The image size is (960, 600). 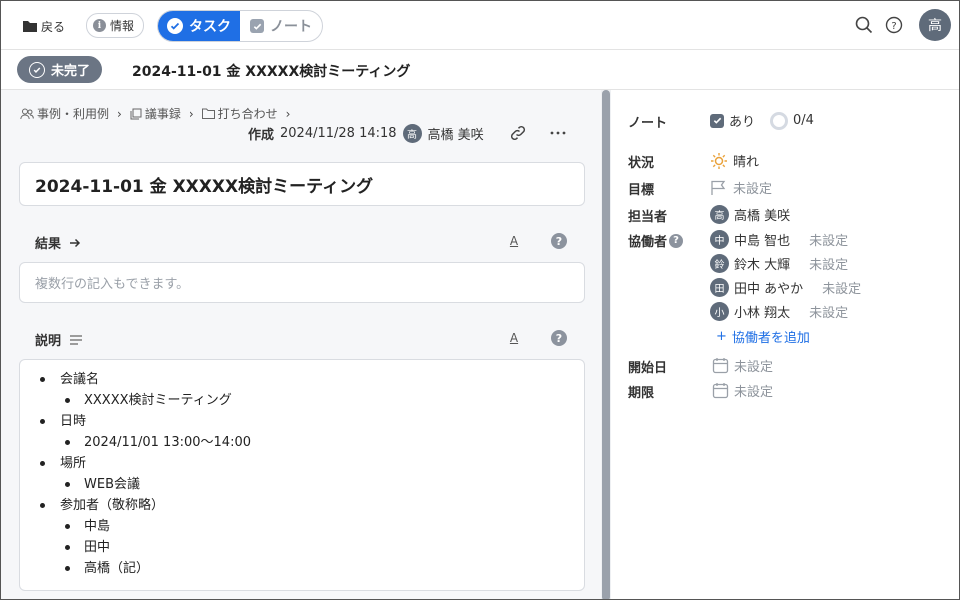 I want to click on collab-heading: 協働者 ?, so click(x=656, y=240).